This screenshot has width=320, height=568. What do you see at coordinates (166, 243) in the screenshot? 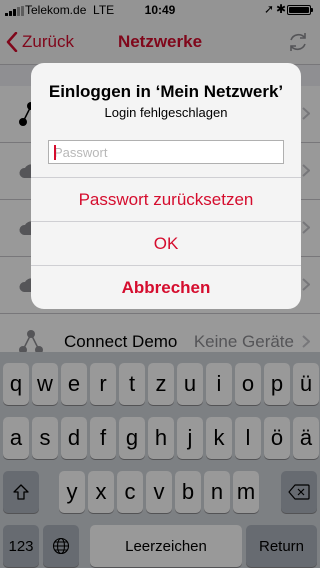
I see `ok-button: OK` at bounding box center [166, 243].